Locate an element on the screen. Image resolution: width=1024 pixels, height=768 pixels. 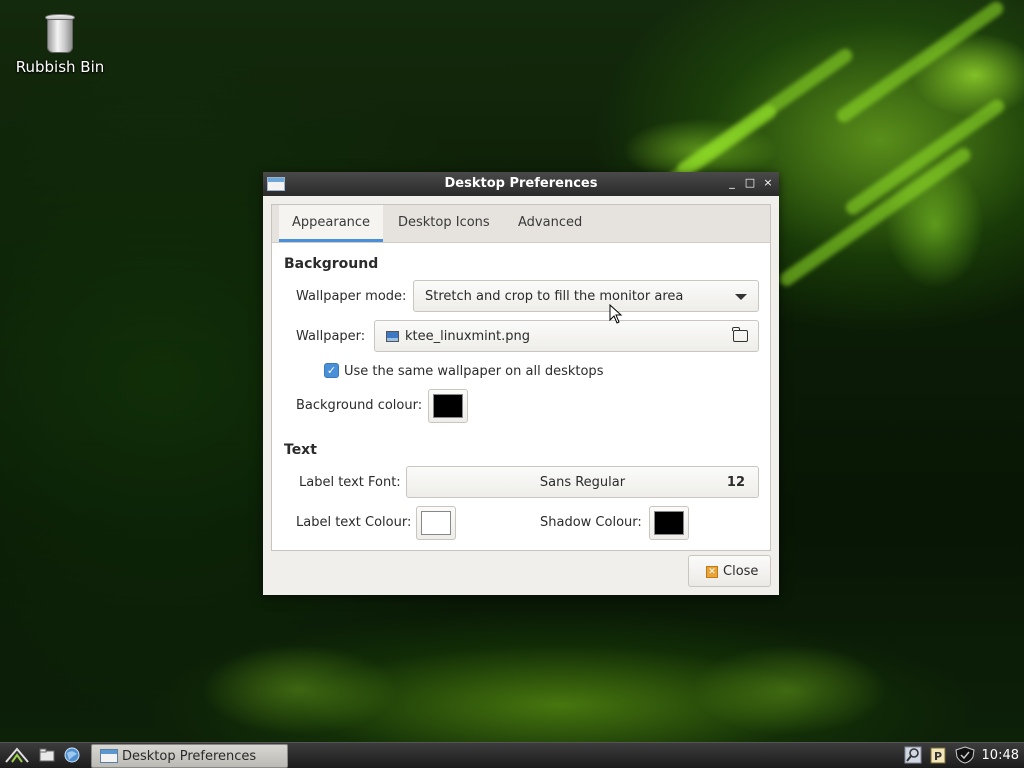
tab-desktop-icons: Desktop Icons is located at coordinates (444, 223).